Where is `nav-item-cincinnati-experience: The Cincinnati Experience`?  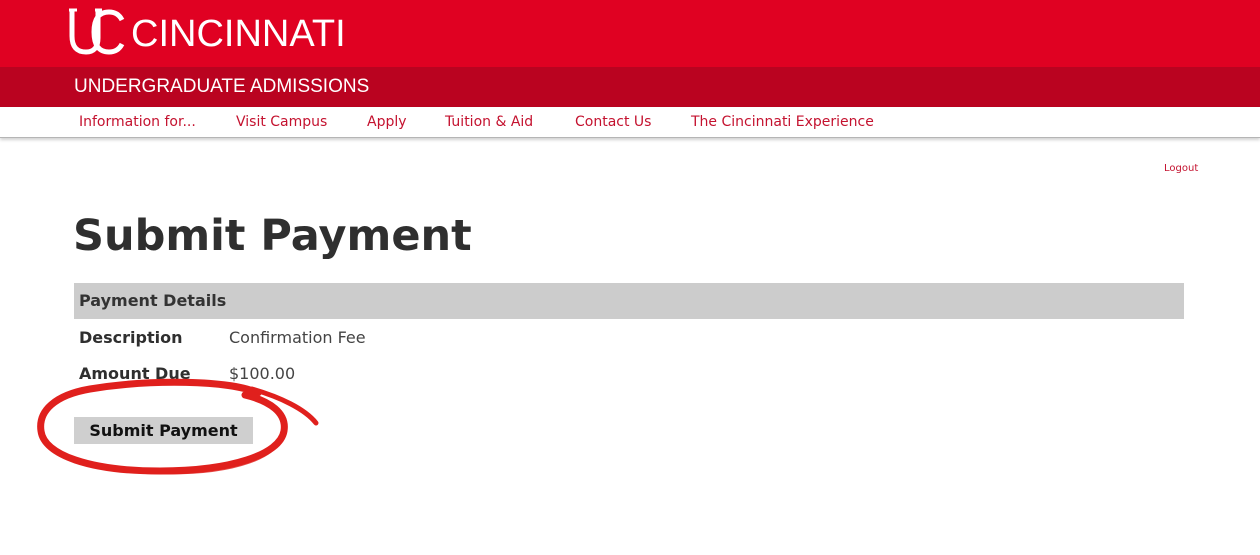
nav-item-cincinnati-experience: The Cincinnati Experience is located at coordinates (782, 122).